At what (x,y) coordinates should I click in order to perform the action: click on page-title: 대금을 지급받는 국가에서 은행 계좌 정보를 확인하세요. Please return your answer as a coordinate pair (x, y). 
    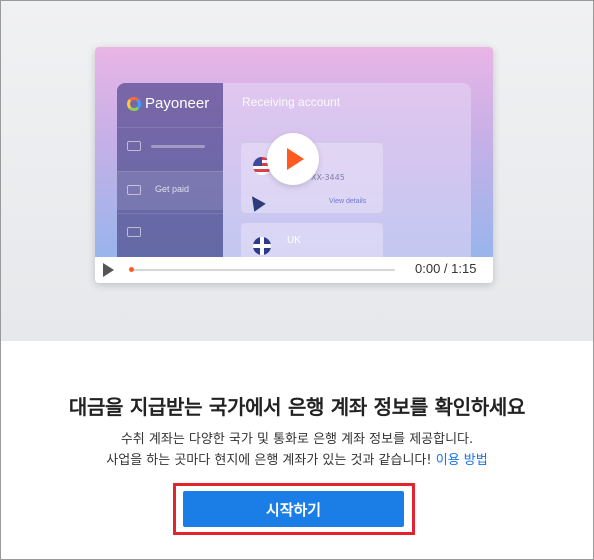
    Looking at the image, I should click on (297, 407).